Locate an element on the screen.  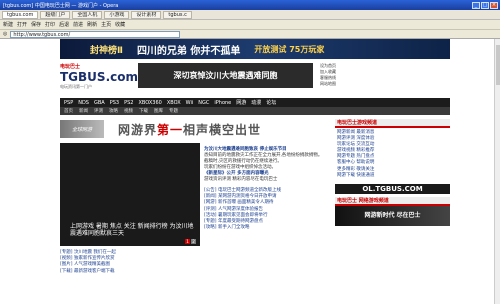
toolbar-item-2: 保存 is located at coordinates (36, 24).